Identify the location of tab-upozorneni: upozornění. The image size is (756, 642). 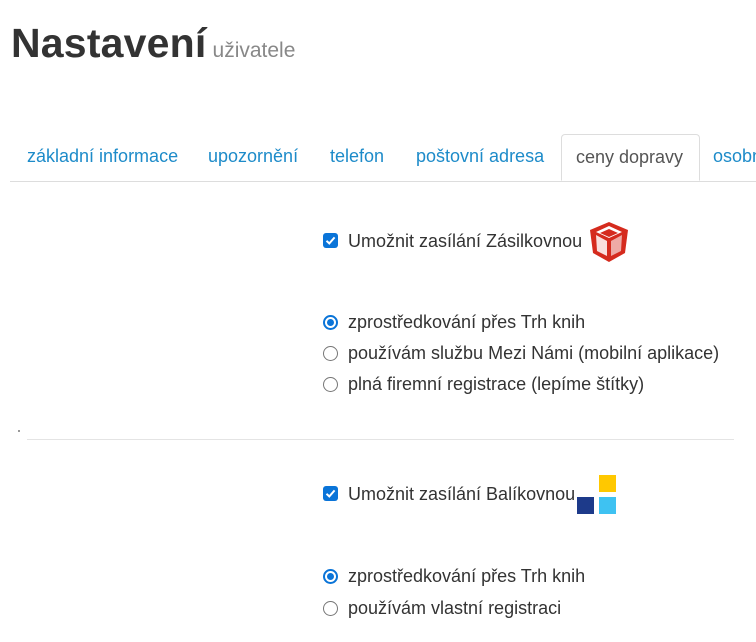
(253, 157).